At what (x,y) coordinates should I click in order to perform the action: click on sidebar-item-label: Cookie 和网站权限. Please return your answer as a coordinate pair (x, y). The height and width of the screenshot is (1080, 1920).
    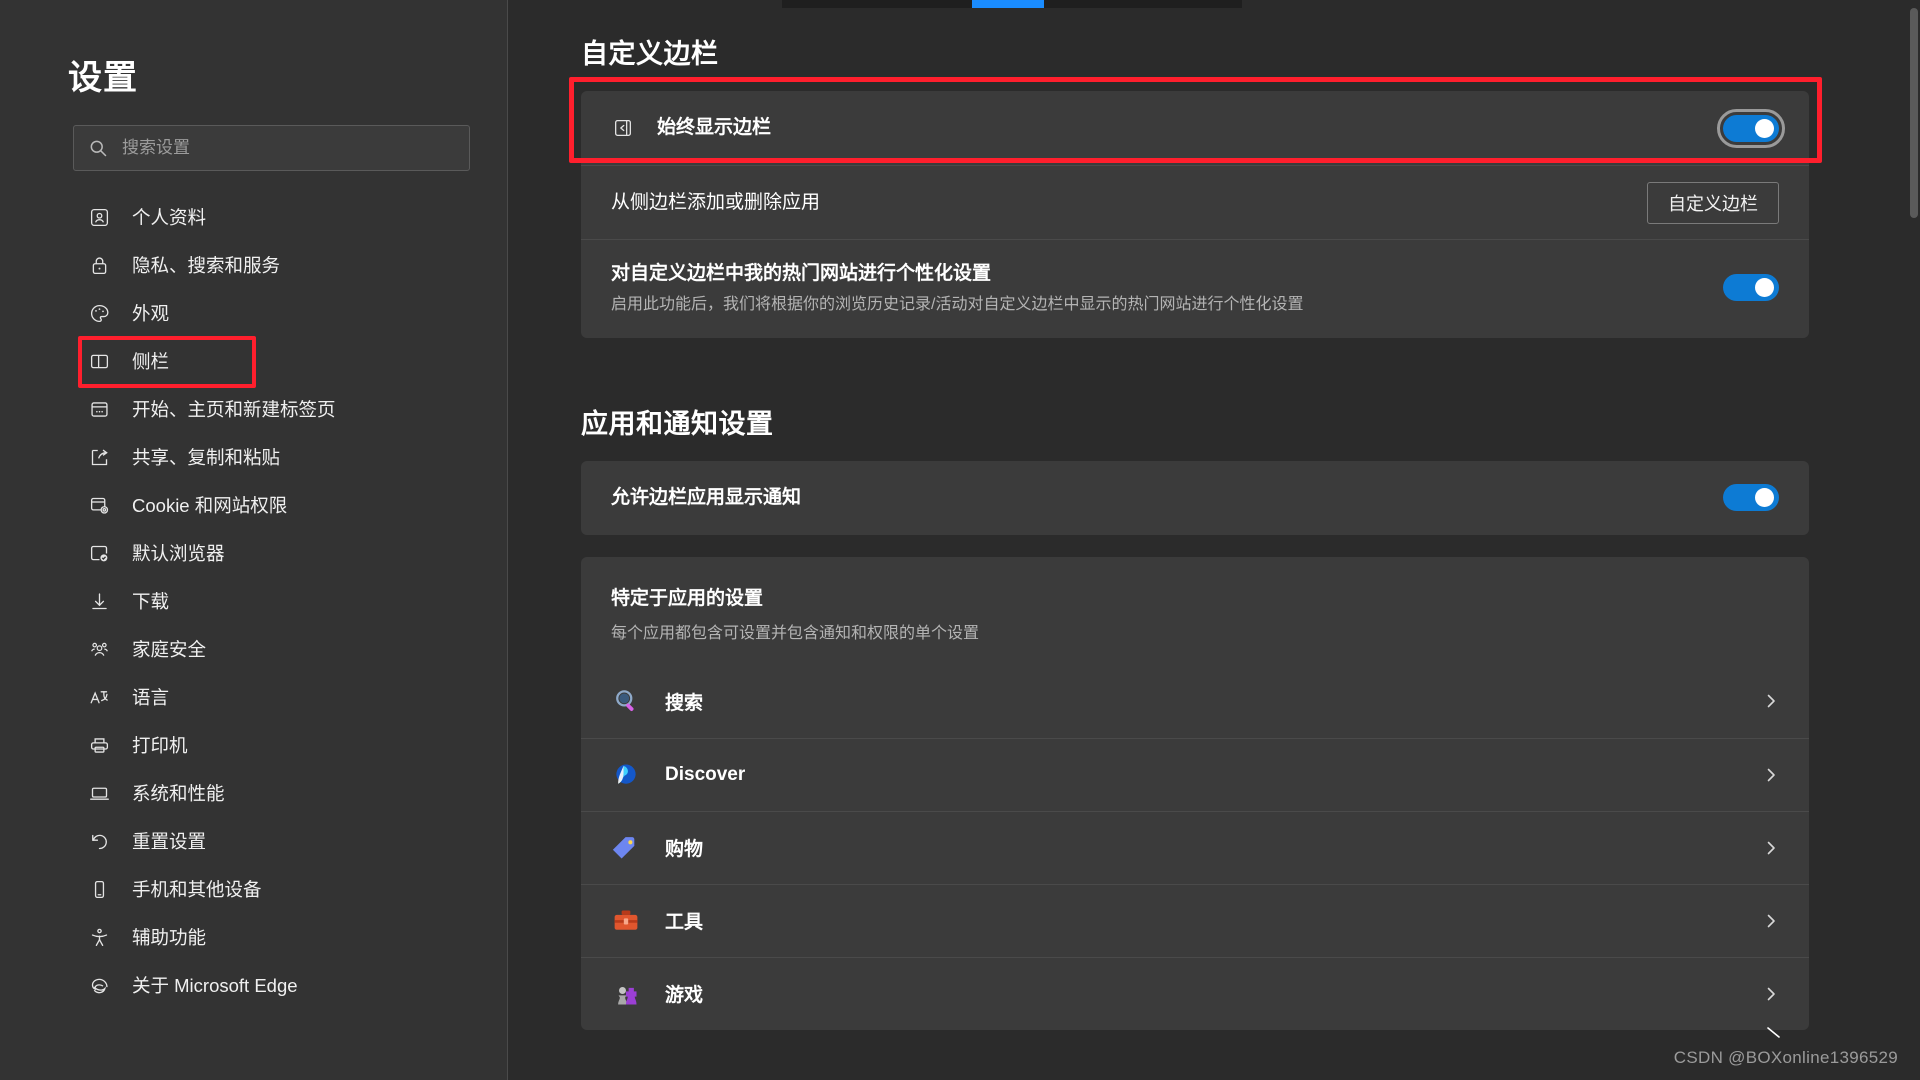
    Looking at the image, I should click on (210, 505).